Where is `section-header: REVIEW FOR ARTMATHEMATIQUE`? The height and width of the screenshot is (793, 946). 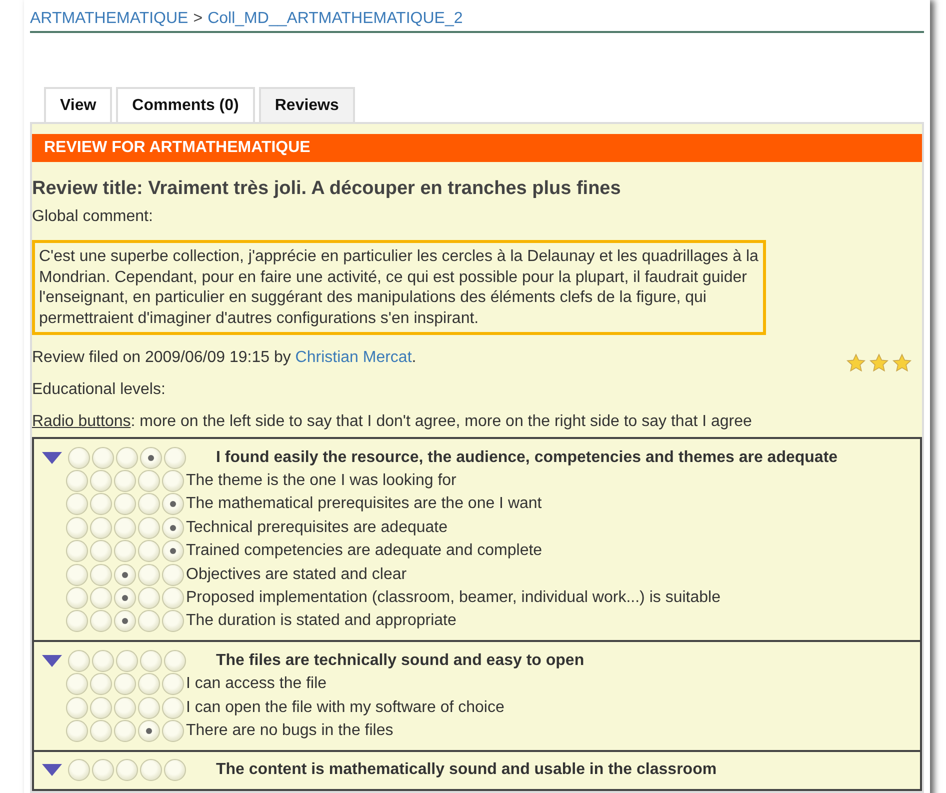
section-header: REVIEW FOR ARTMATHEMATIQUE is located at coordinates (477, 148).